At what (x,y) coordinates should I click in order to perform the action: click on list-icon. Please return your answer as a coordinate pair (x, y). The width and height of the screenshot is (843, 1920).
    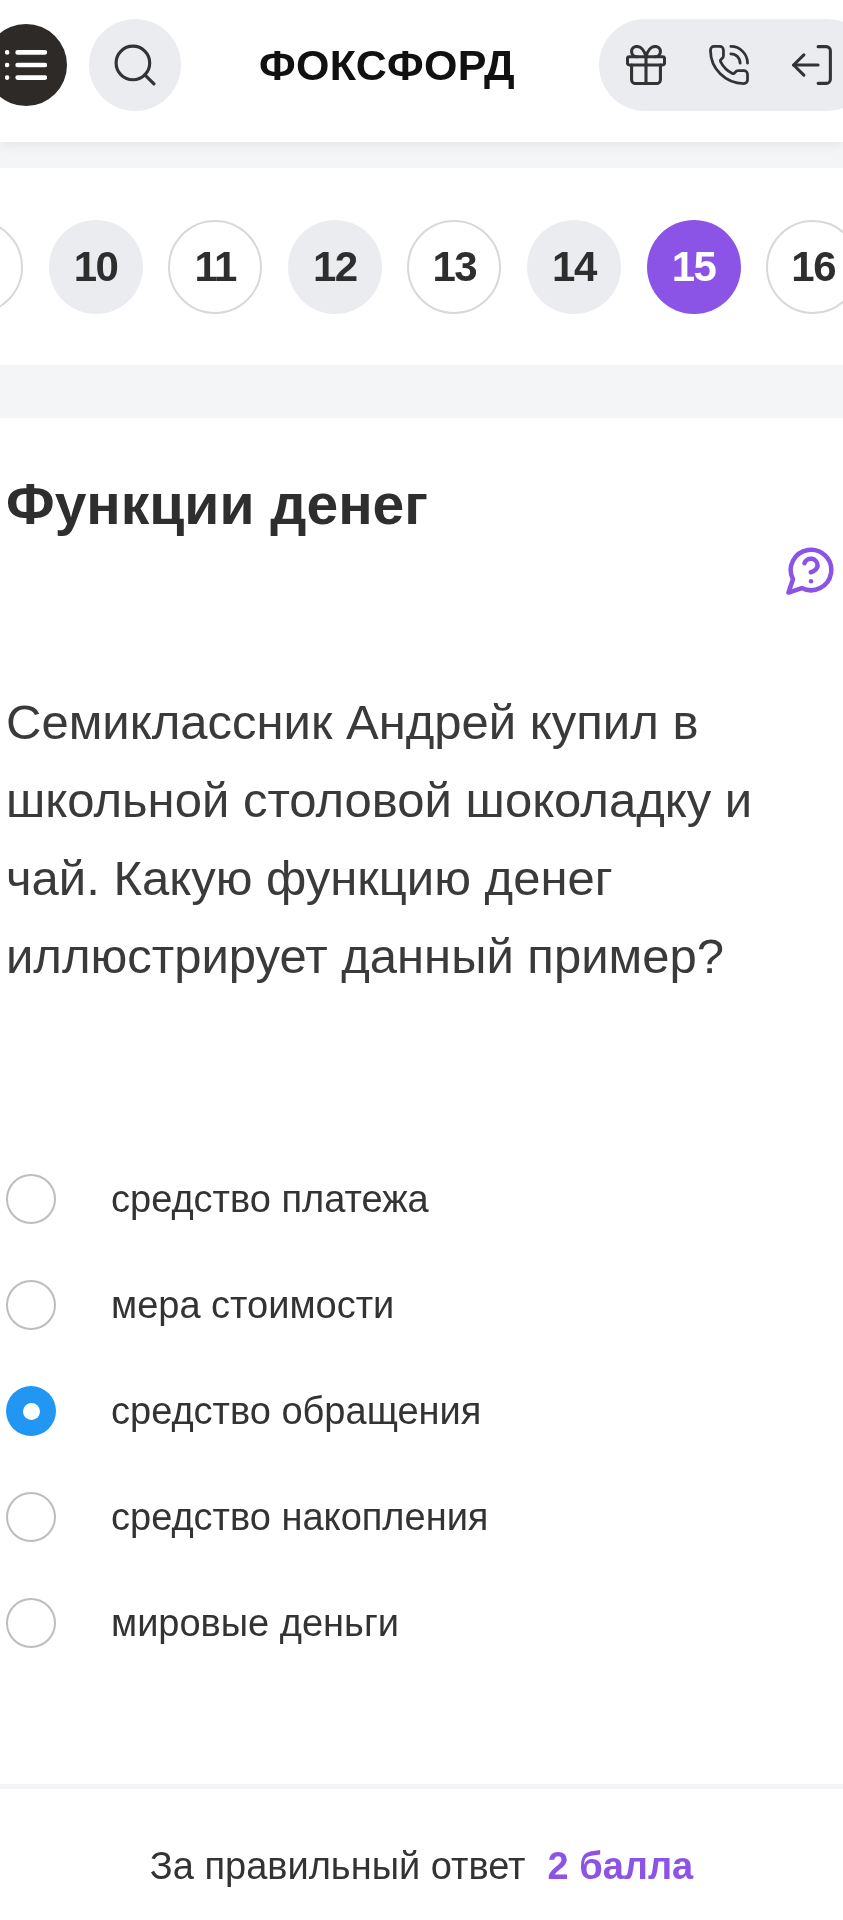
    Looking at the image, I should click on (26, 65).